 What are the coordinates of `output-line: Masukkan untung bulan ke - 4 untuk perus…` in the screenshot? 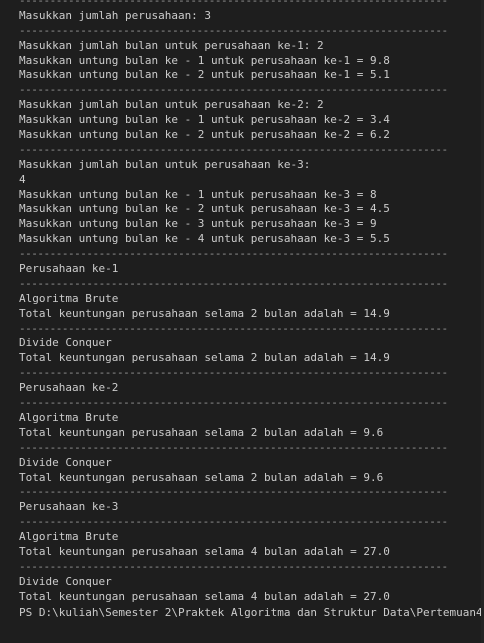 It's located at (204, 239).